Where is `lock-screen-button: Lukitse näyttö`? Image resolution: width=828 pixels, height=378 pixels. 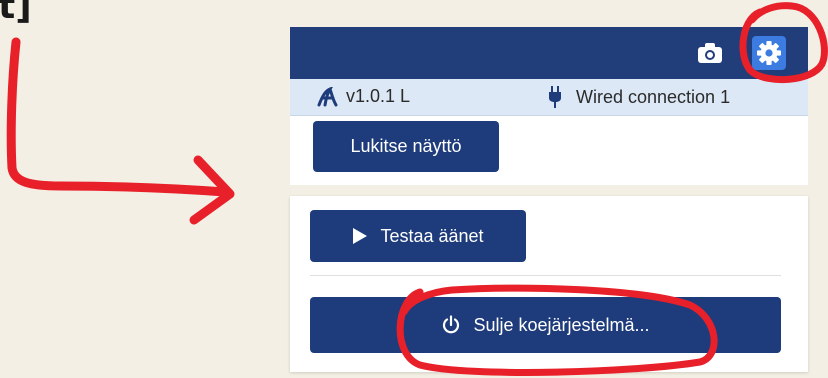 lock-screen-button: Lukitse näyttö is located at coordinates (406, 146).